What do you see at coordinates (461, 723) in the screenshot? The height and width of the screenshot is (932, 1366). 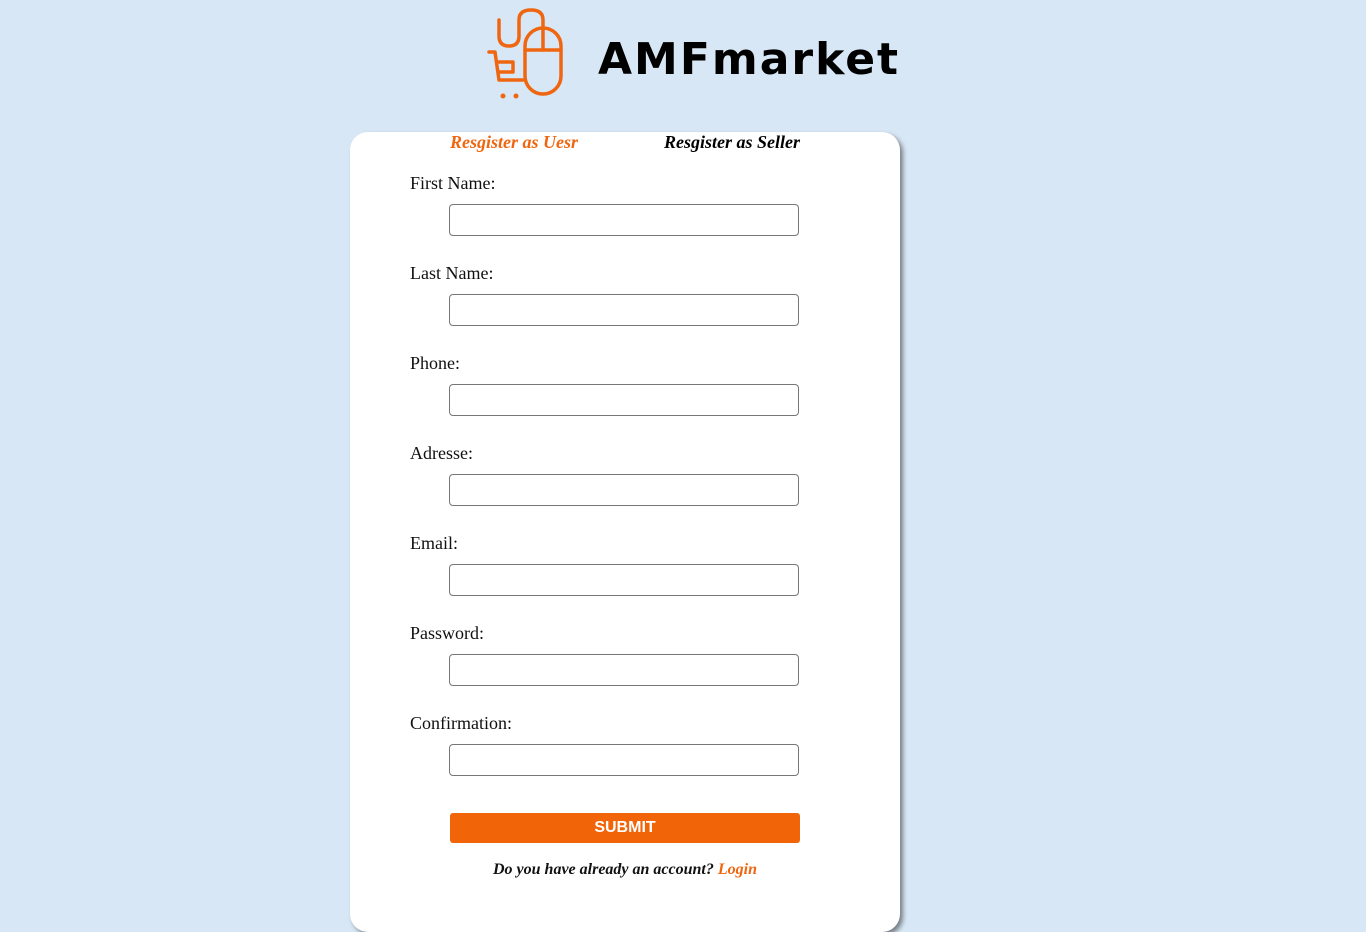 I see `confirmation-label: Confirmation:` at bounding box center [461, 723].